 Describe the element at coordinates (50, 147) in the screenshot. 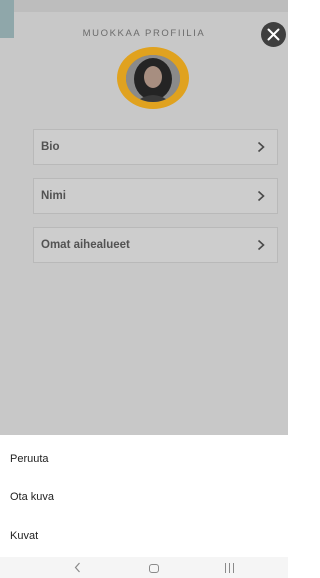

I see `bio-label: Bio` at that location.